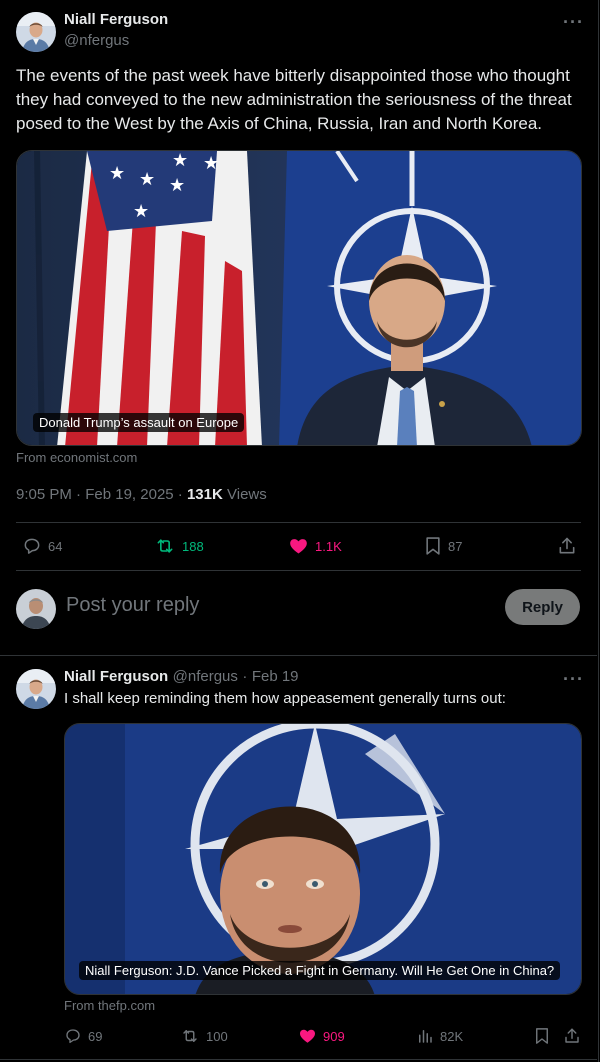  Describe the element at coordinates (425, 1036) in the screenshot. I see `analytics-icon` at that location.